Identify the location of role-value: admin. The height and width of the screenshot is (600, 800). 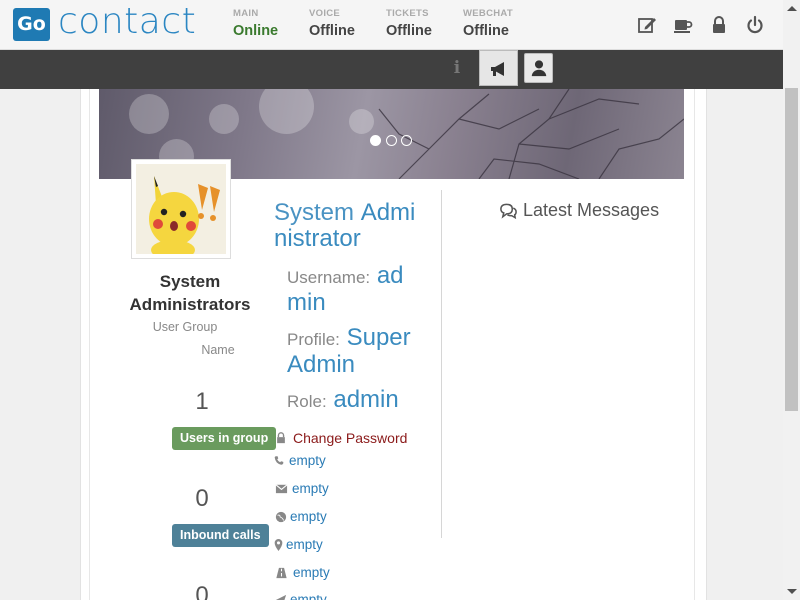
(366, 399).